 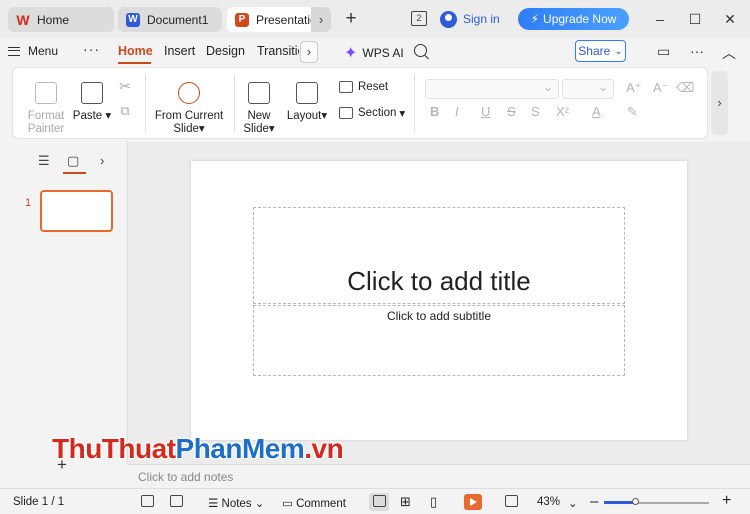 I want to click on decrease-font-icon: A⁻, so click(x=661, y=88).